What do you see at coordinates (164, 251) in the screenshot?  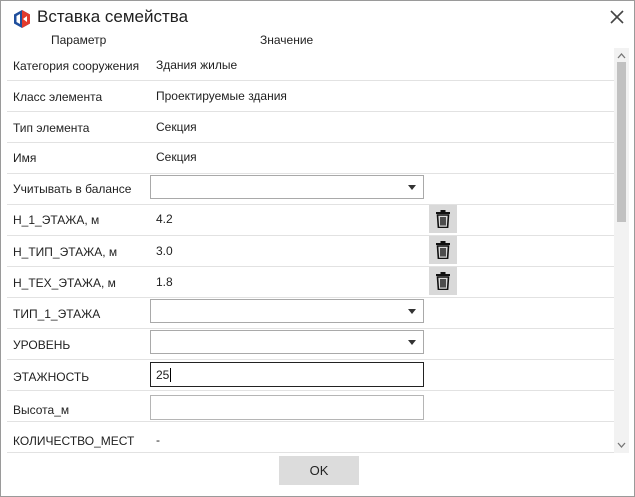 I see `param-value: 3.0` at bounding box center [164, 251].